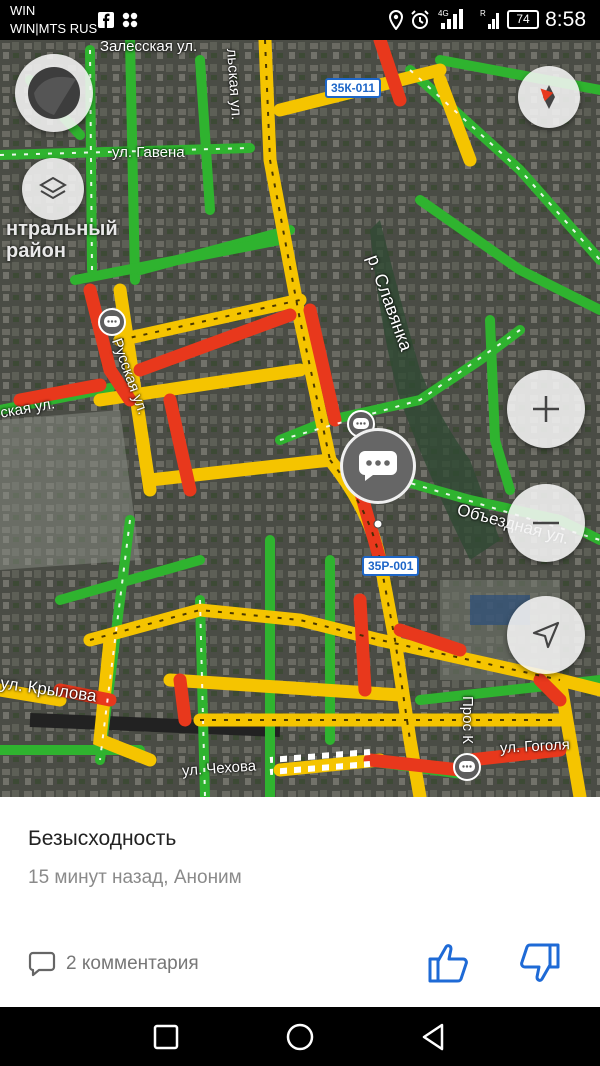 Image resolution: width=600 pixels, height=1066 pixels. I want to click on zoom-out-button, so click(546, 523).